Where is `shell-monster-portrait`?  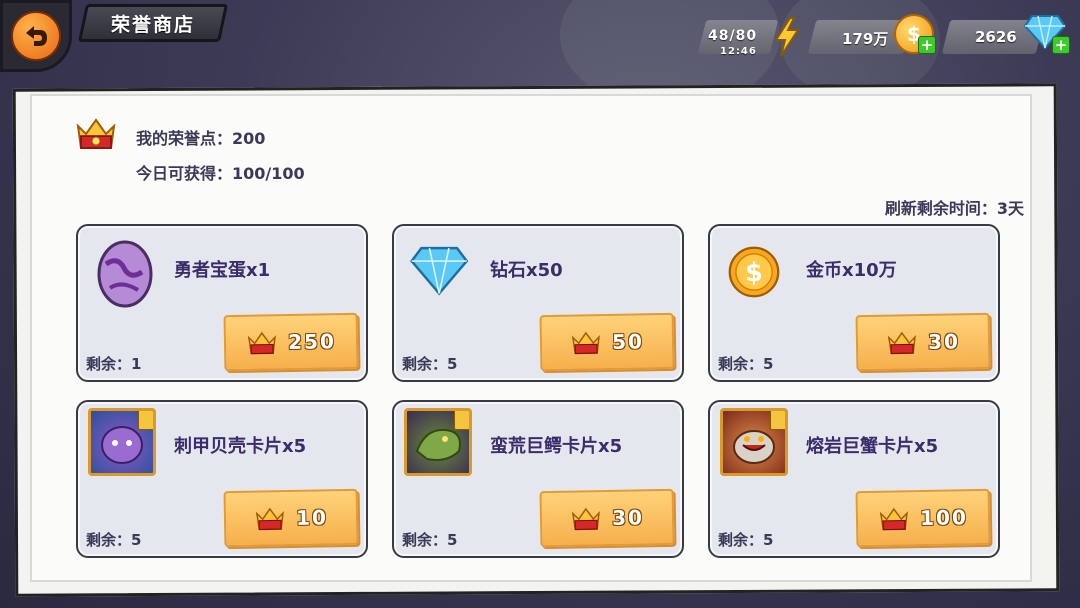 shell-monster-portrait is located at coordinates (122, 442).